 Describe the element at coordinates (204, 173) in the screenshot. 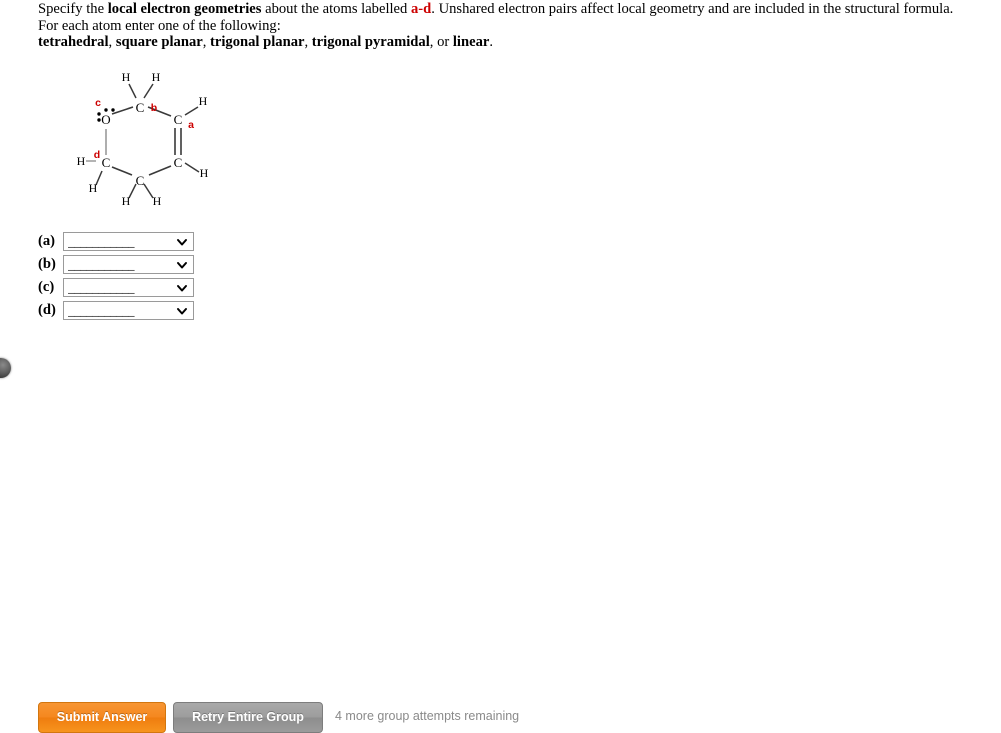

I see `hydrogen-4: H` at that location.